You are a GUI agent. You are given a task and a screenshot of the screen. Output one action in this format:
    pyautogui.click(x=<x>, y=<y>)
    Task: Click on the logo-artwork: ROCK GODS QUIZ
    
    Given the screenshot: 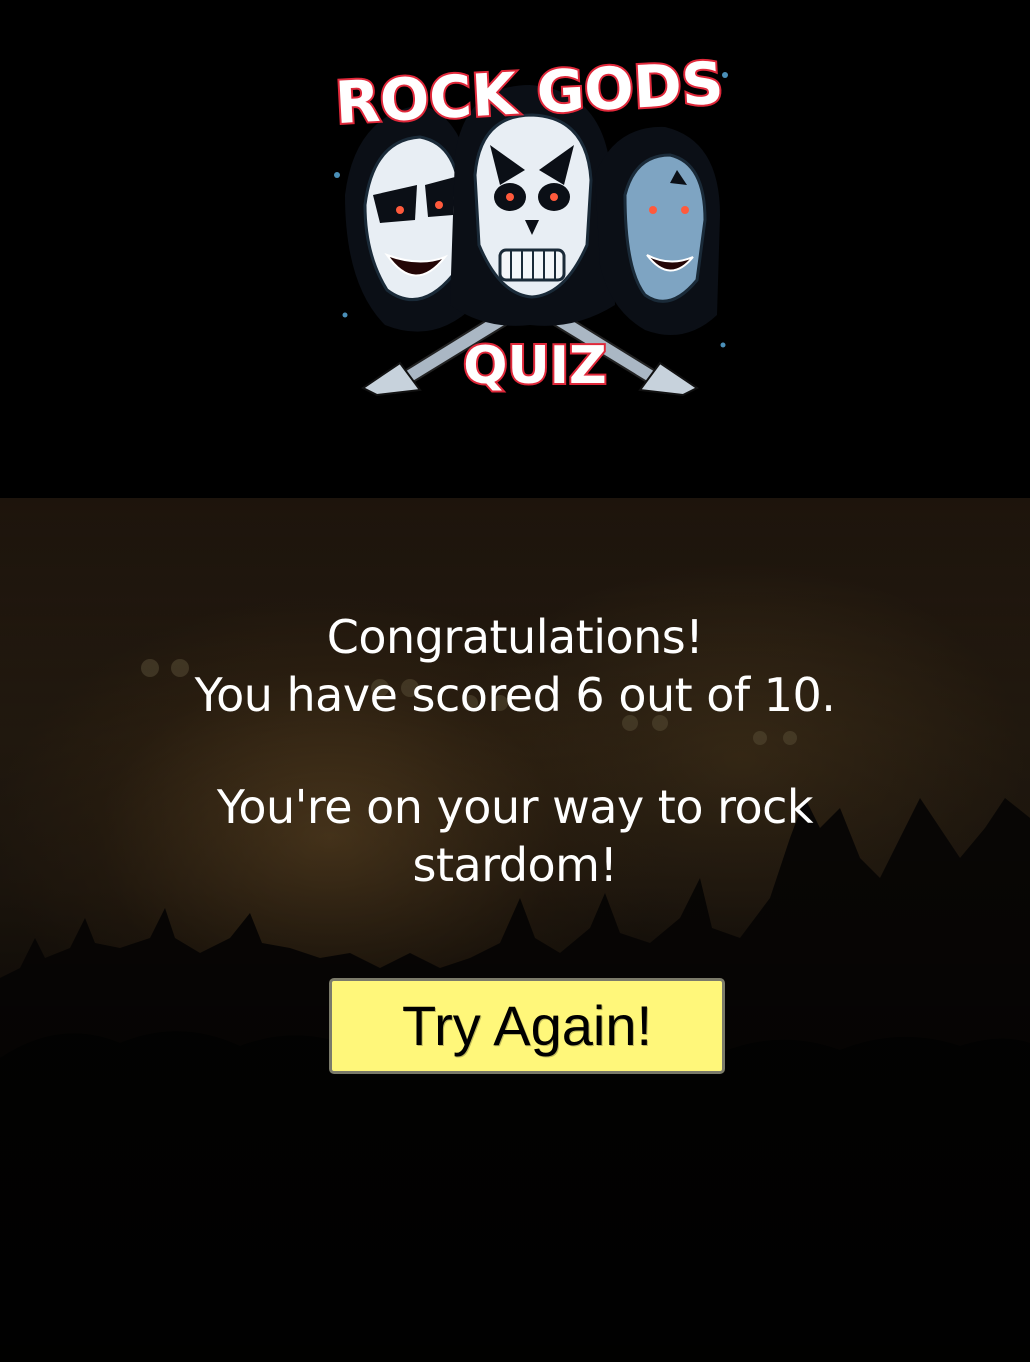 What is the action you would take?
    pyautogui.click(x=530, y=222)
    